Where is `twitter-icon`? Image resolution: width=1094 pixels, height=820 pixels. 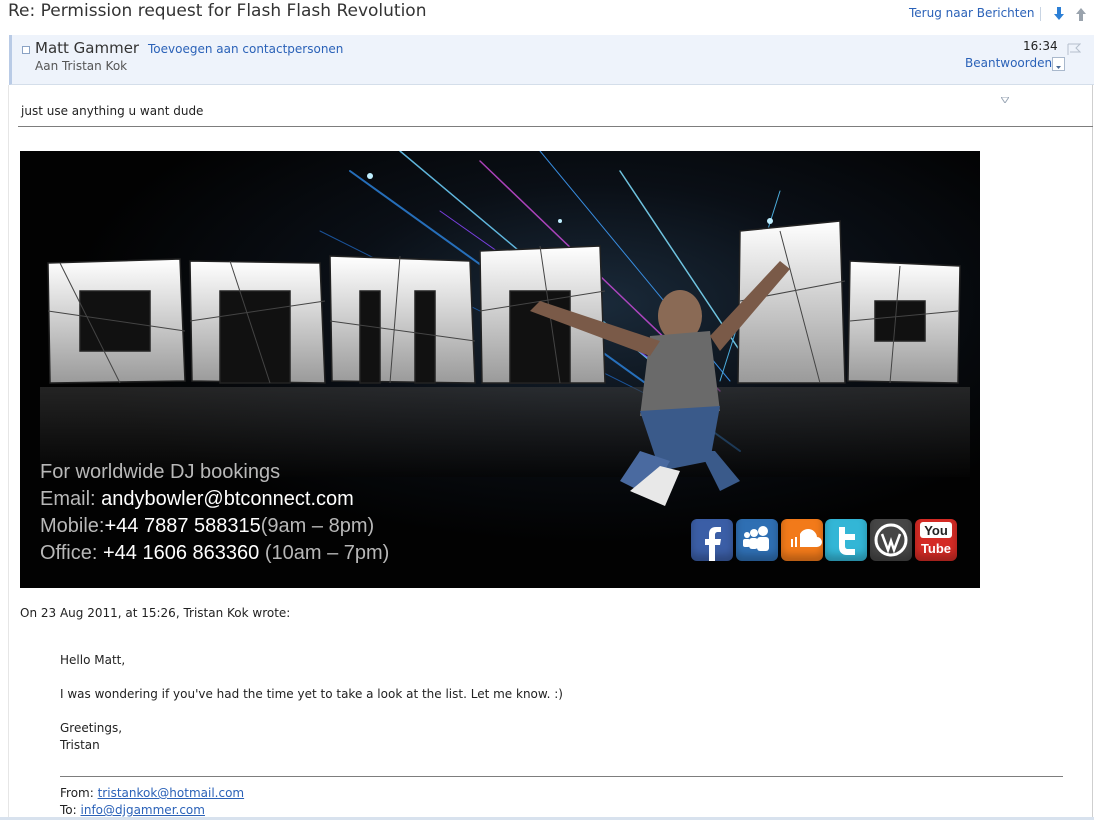 twitter-icon is located at coordinates (846, 540).